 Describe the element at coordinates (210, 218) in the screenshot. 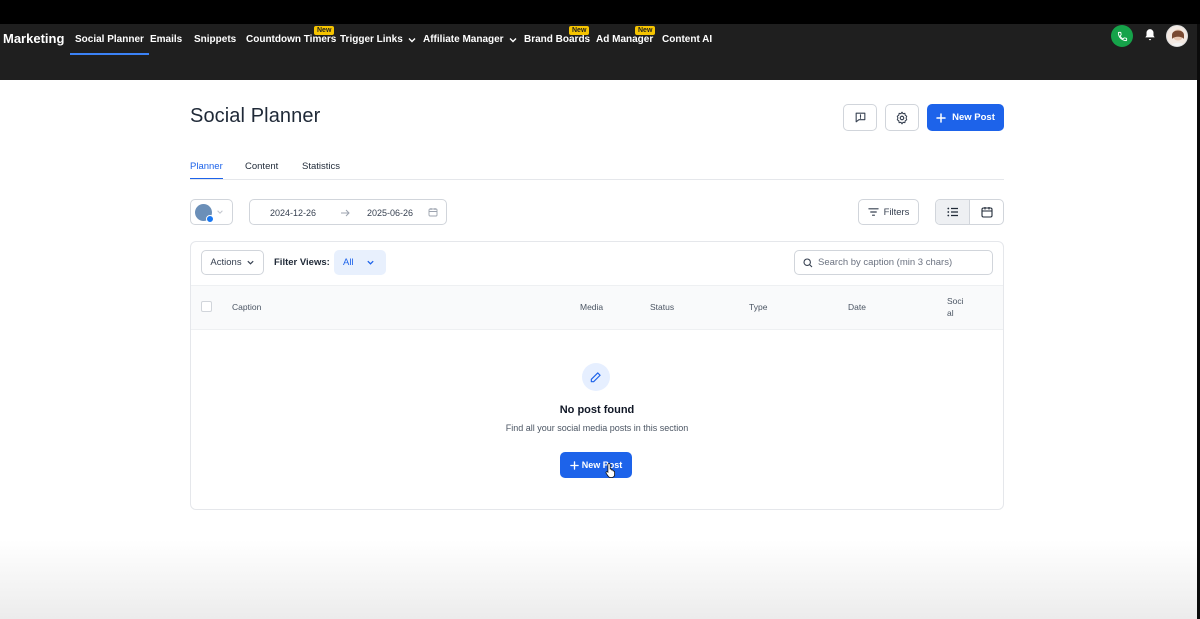

I see `facebook-icon` at that location.